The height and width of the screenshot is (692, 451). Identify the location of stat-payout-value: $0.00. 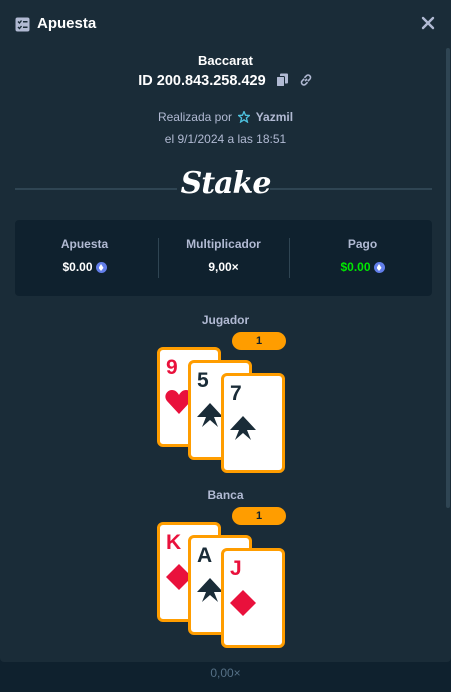
(355, 267).